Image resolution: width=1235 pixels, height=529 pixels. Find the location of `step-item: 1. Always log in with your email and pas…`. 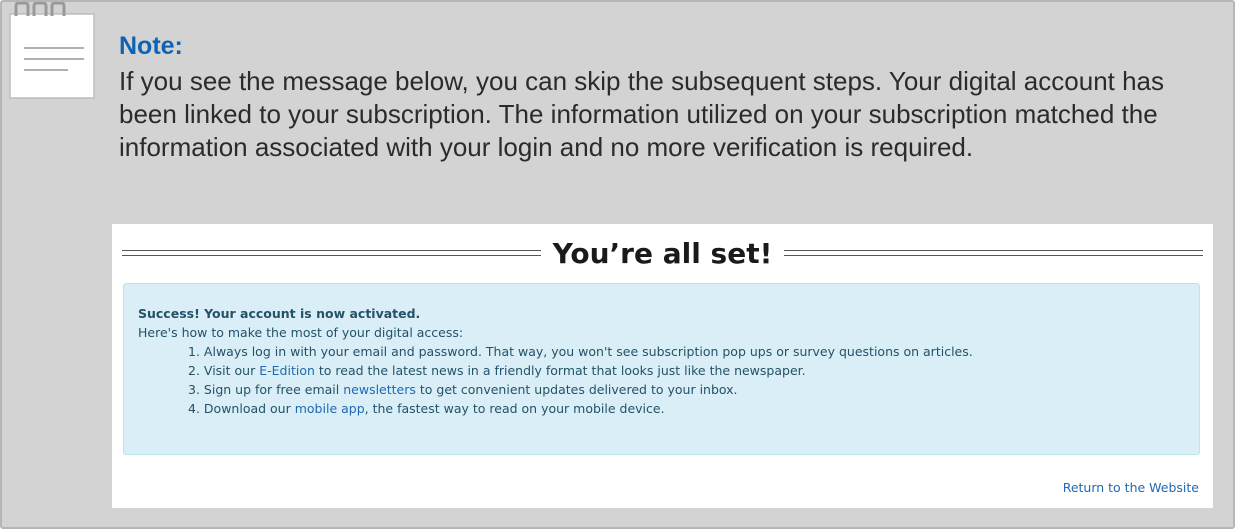

step-item: 1. Always log in with your email and pas… is located at coordinates (580, 351).